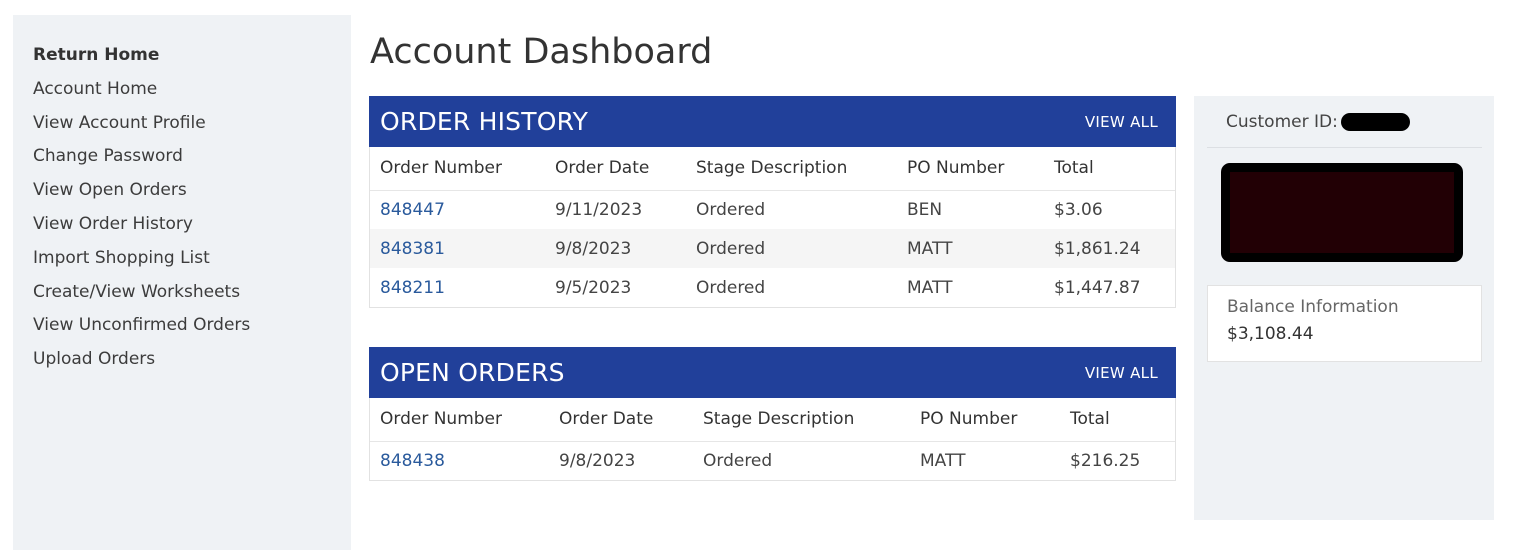 The height and width of the screenshot is (550, 1516). I want to click on table-row: 848381 9/8/2023 Ordered MATT $1,861.24, so click(772, 248).